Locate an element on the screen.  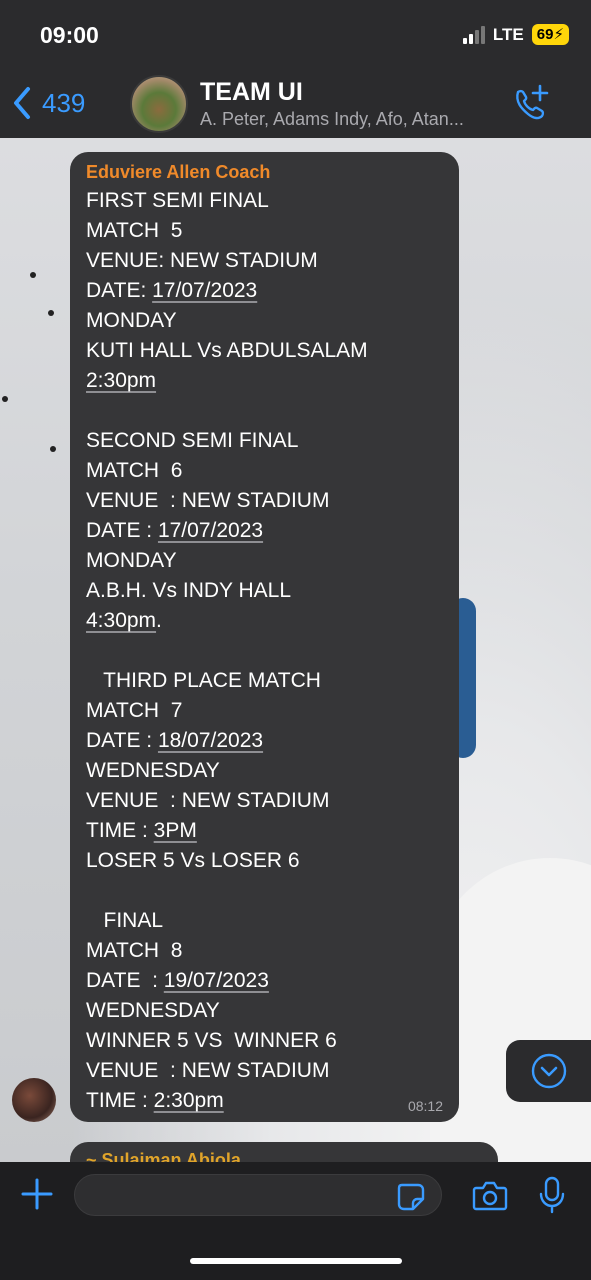
message-line: 4:30pm. is located at coordinates (264, 621).